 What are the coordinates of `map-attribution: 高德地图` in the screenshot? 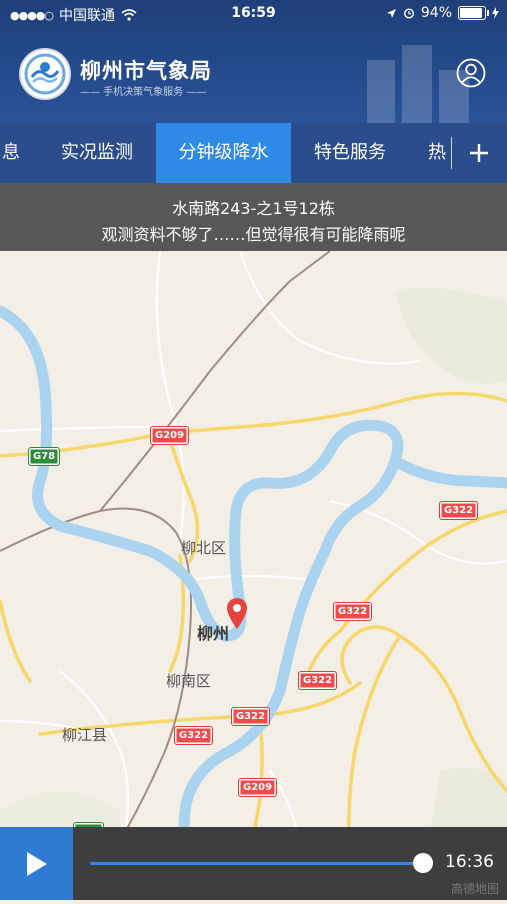 It's located at (474, 889).